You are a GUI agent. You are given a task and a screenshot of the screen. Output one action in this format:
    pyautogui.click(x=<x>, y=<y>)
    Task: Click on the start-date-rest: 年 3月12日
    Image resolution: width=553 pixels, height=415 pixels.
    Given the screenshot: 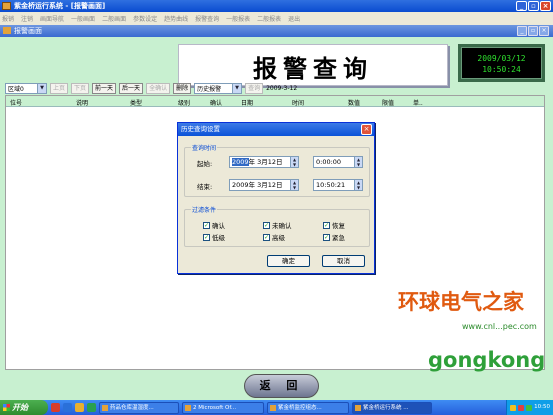 What is the action you would take?
    pyautogui.click(x=265, y=162)
    